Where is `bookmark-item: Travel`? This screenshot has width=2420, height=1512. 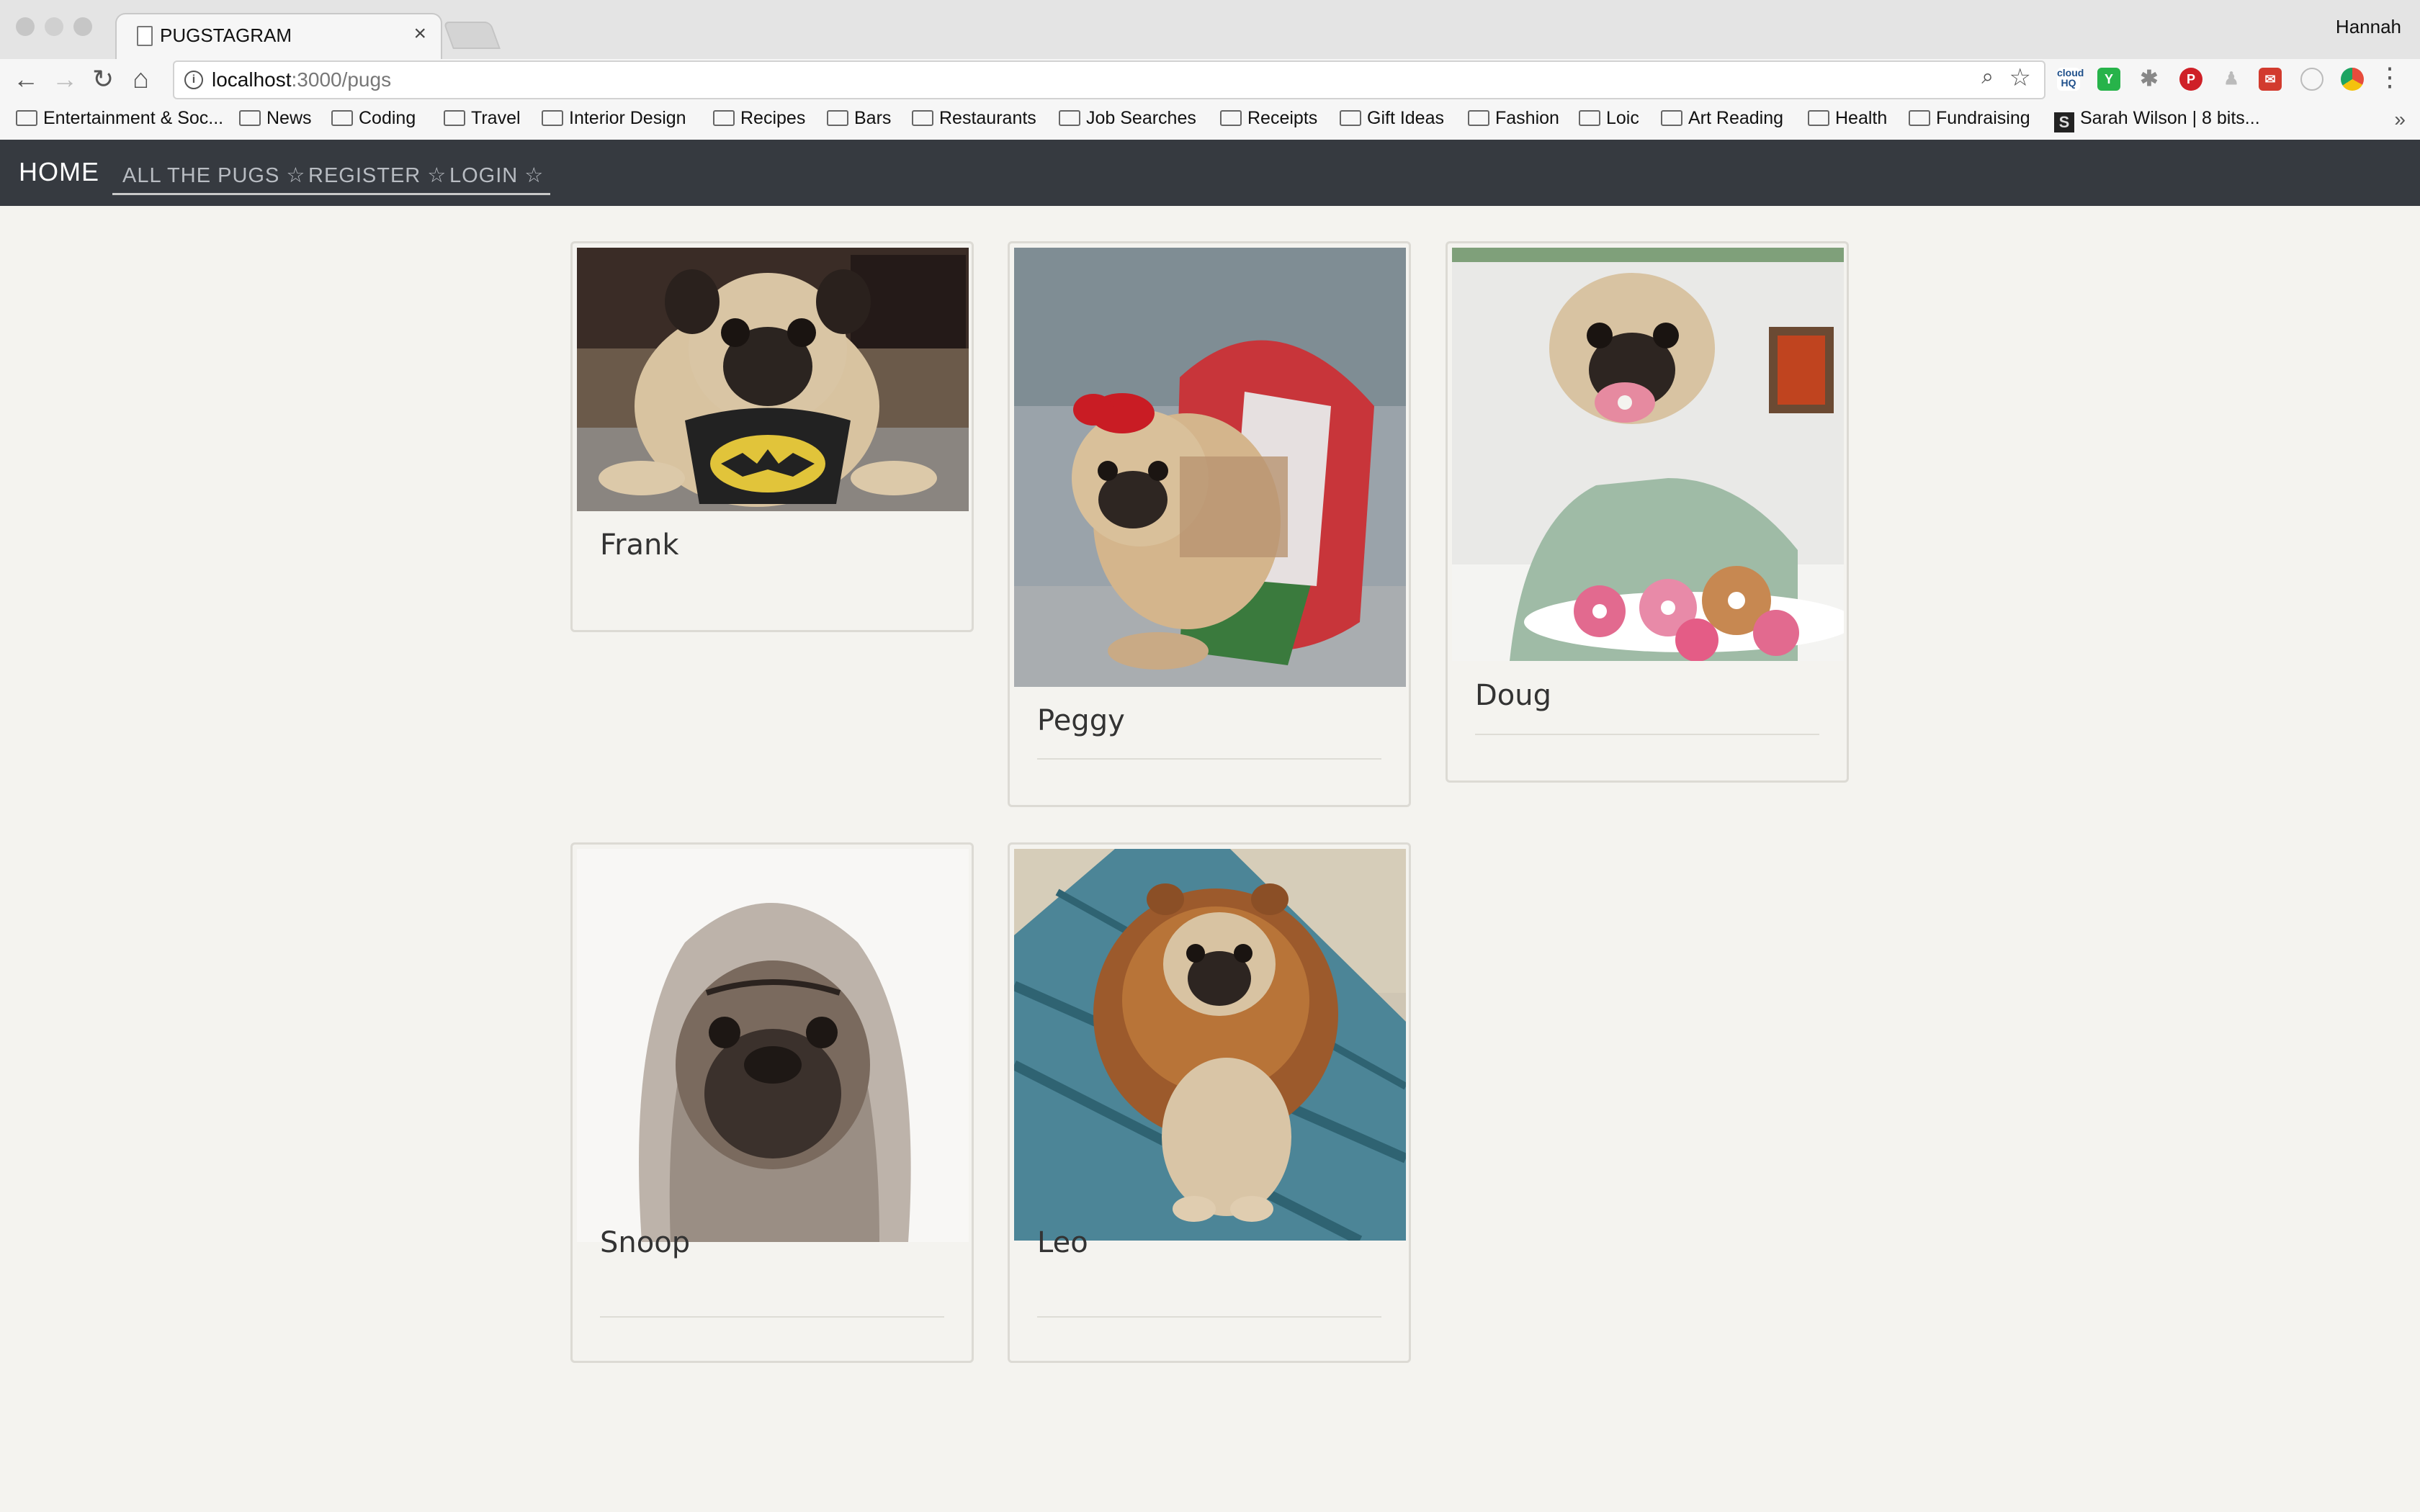 bookmark-item: Travel is located at coordinates (482, 118).